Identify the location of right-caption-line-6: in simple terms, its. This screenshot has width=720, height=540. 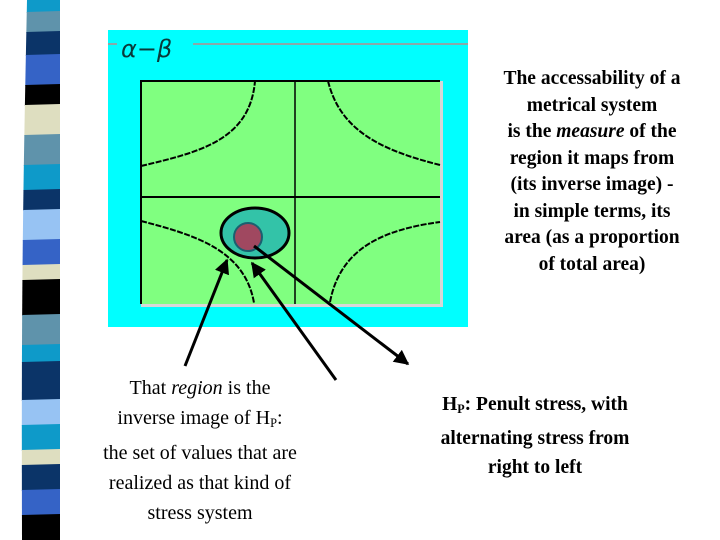
(592, 212).